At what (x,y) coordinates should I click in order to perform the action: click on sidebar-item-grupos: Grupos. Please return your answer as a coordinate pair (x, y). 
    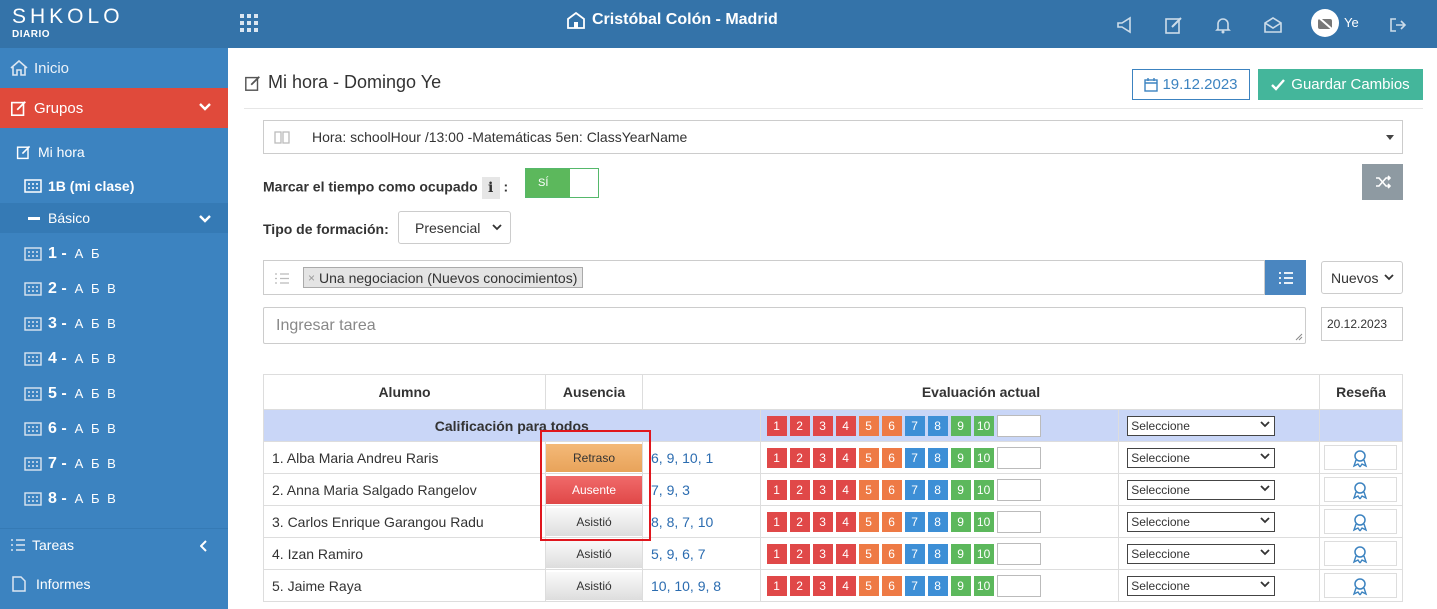
    Looking at the image, I should click on (114, 108).